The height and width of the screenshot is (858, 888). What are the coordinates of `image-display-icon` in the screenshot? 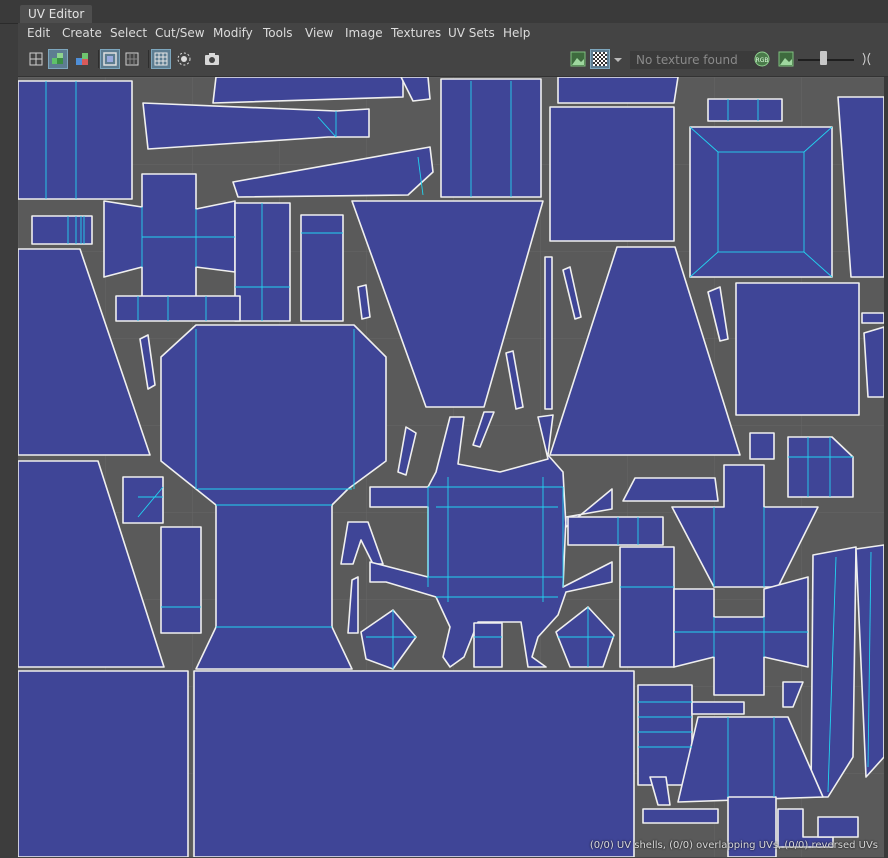 It's located at (578, 59).